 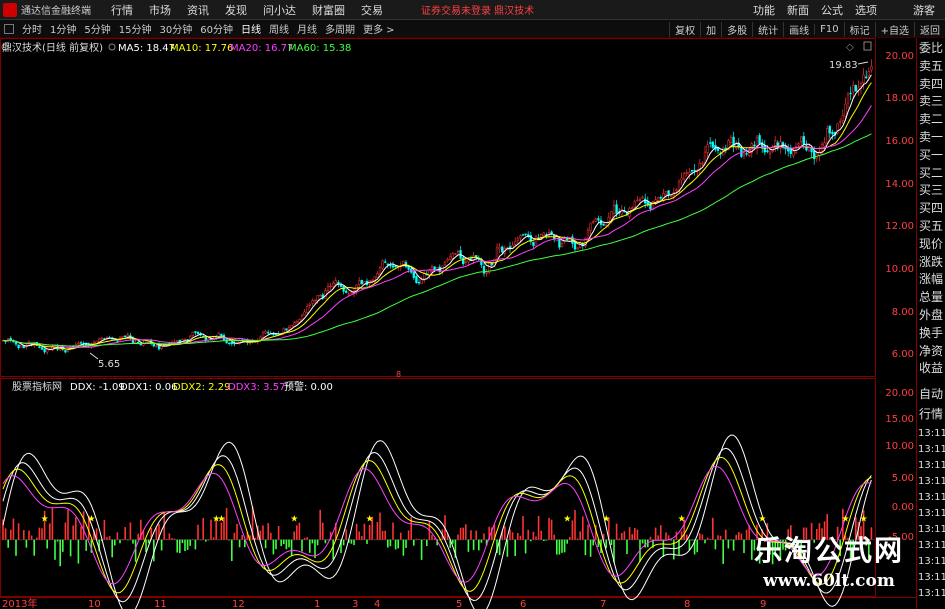 I want to click on btn-restore-rights: 复权, so click(x=684, y=29).